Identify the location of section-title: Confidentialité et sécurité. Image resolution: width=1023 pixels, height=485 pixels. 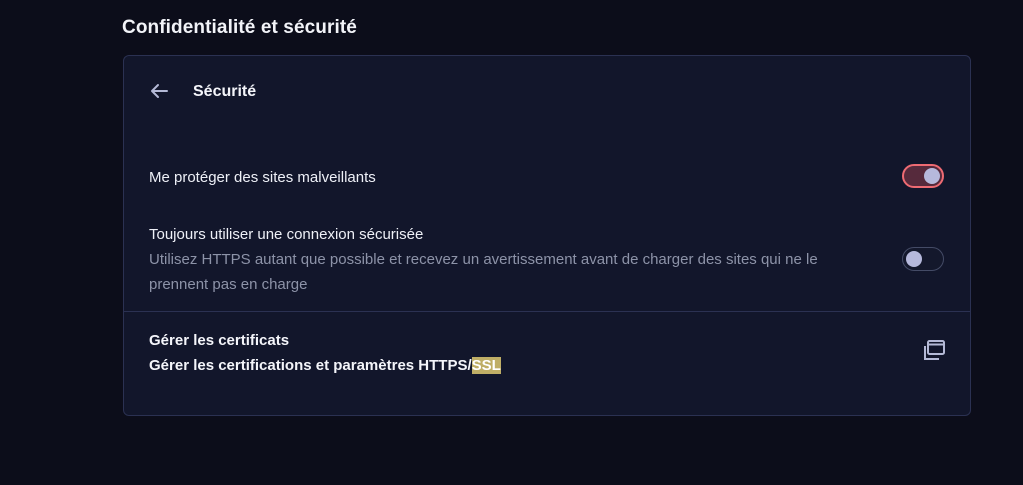
(239, 27).